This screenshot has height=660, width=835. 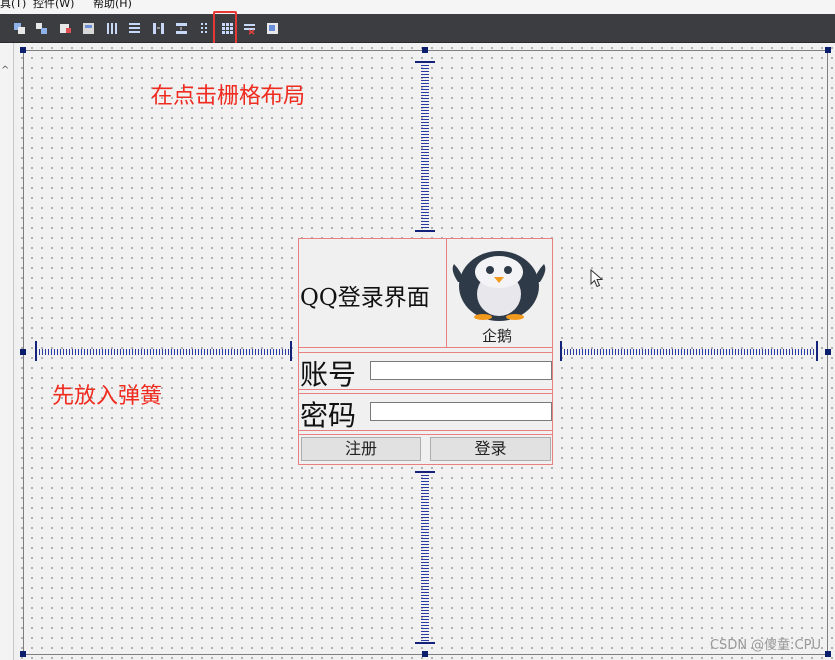 I want to click on edit-widgets-icon, so click(x=19, y=28).